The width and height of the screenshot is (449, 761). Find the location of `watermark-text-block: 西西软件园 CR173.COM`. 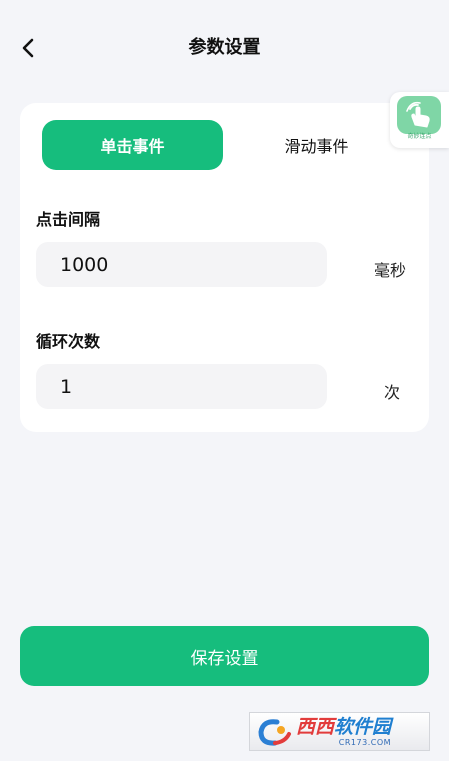

watermark-text-block: 西西软件园 CR173.COM is located at coordinates (343, 731).